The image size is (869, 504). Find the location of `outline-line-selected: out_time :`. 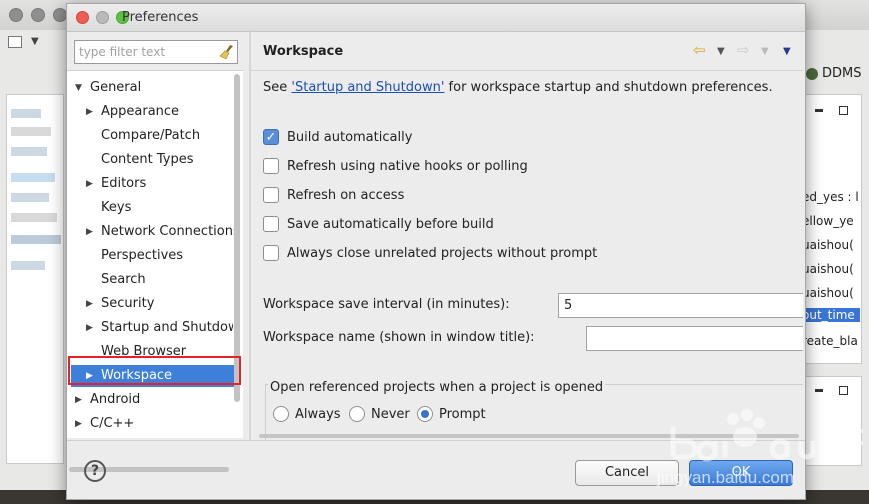

outline-line-selected: out_time : is located at coordinates (831, 315).